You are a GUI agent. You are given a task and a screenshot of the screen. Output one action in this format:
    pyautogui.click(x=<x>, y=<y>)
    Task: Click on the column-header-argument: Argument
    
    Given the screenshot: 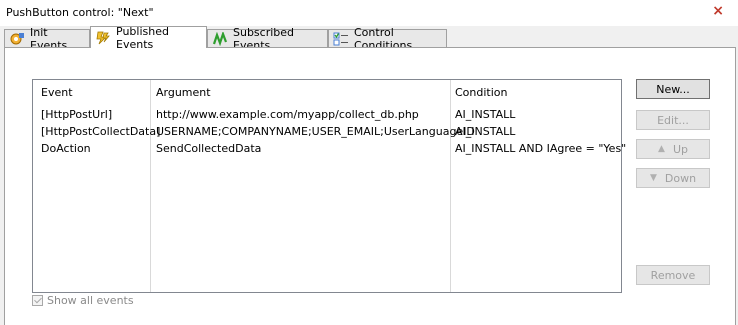 What is the action you would take?
    pyautogui.click(x=183, y=92)
    